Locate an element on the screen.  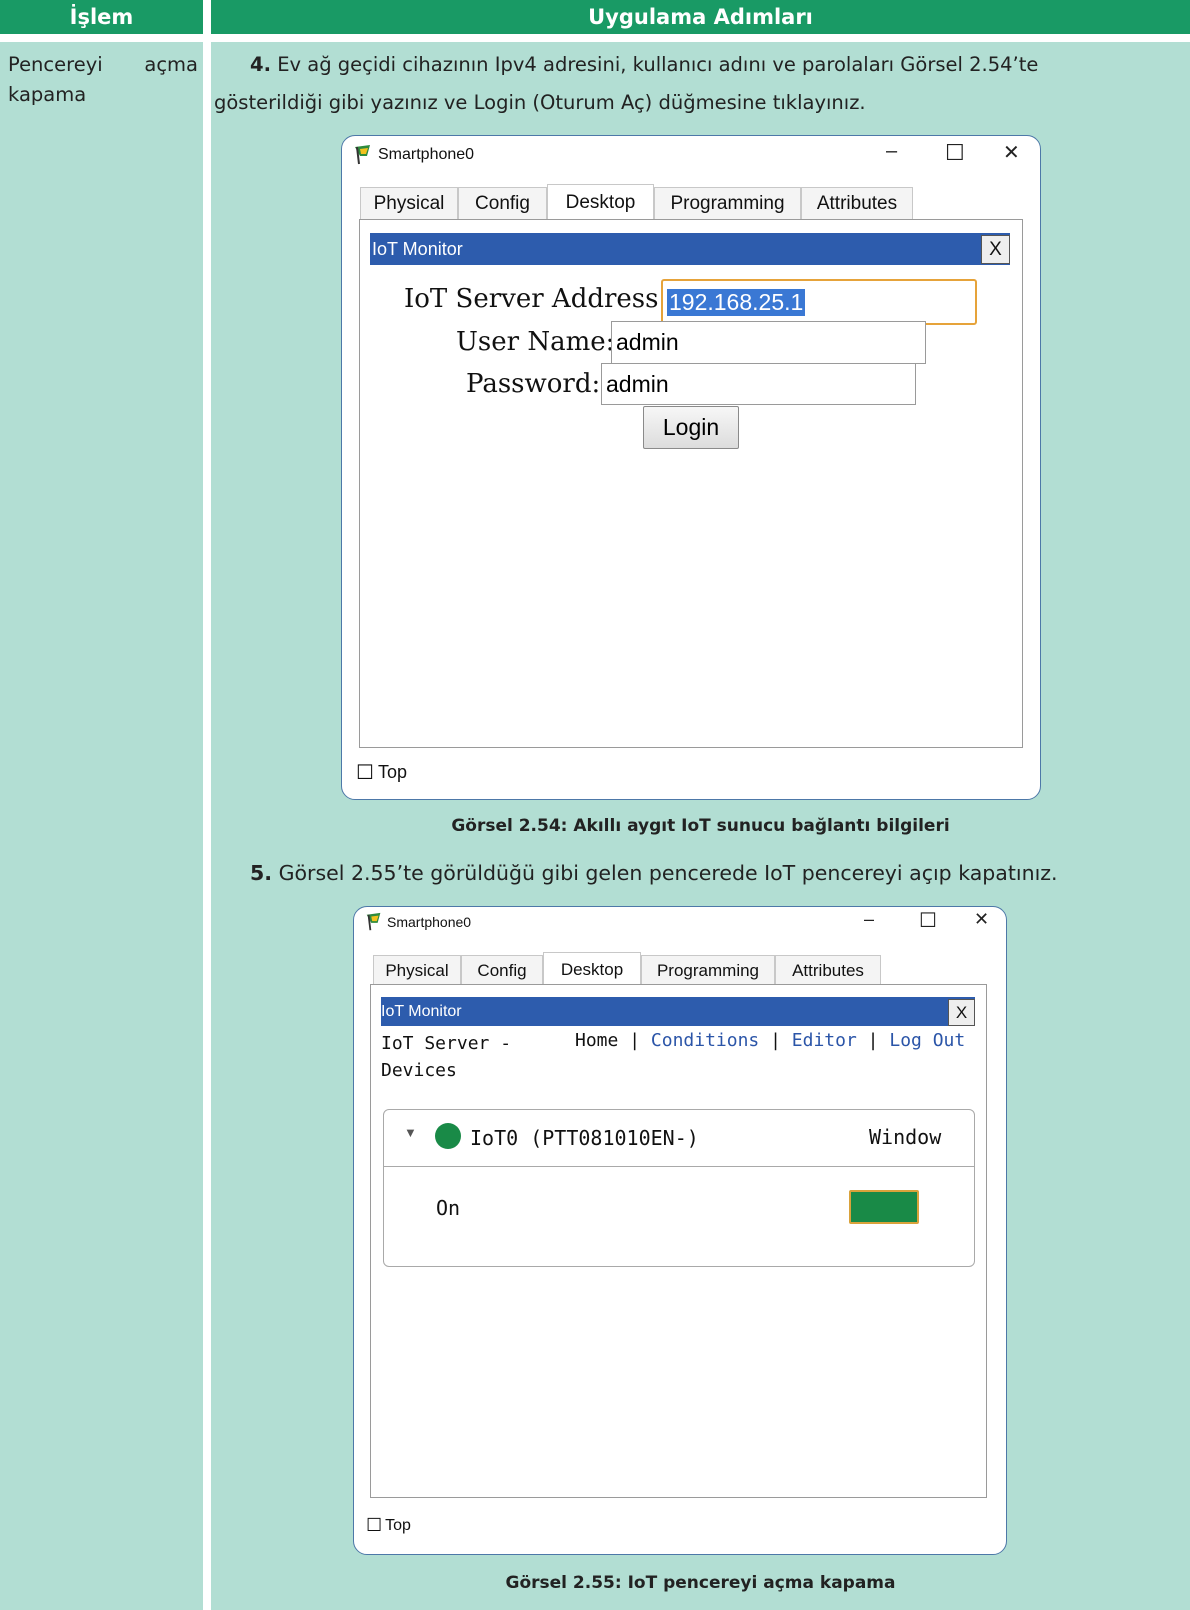
password-label: Password: is located at coordinates (533, 384).